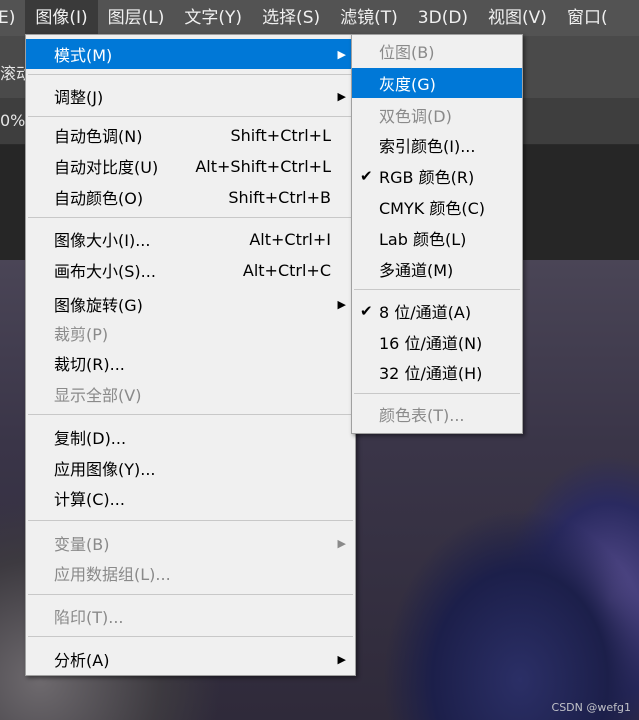  What do you see at coordinates (591, 707) in the screenshot?
I see `watermark: CSDN @wefg1` at bounding box center [591, 707].